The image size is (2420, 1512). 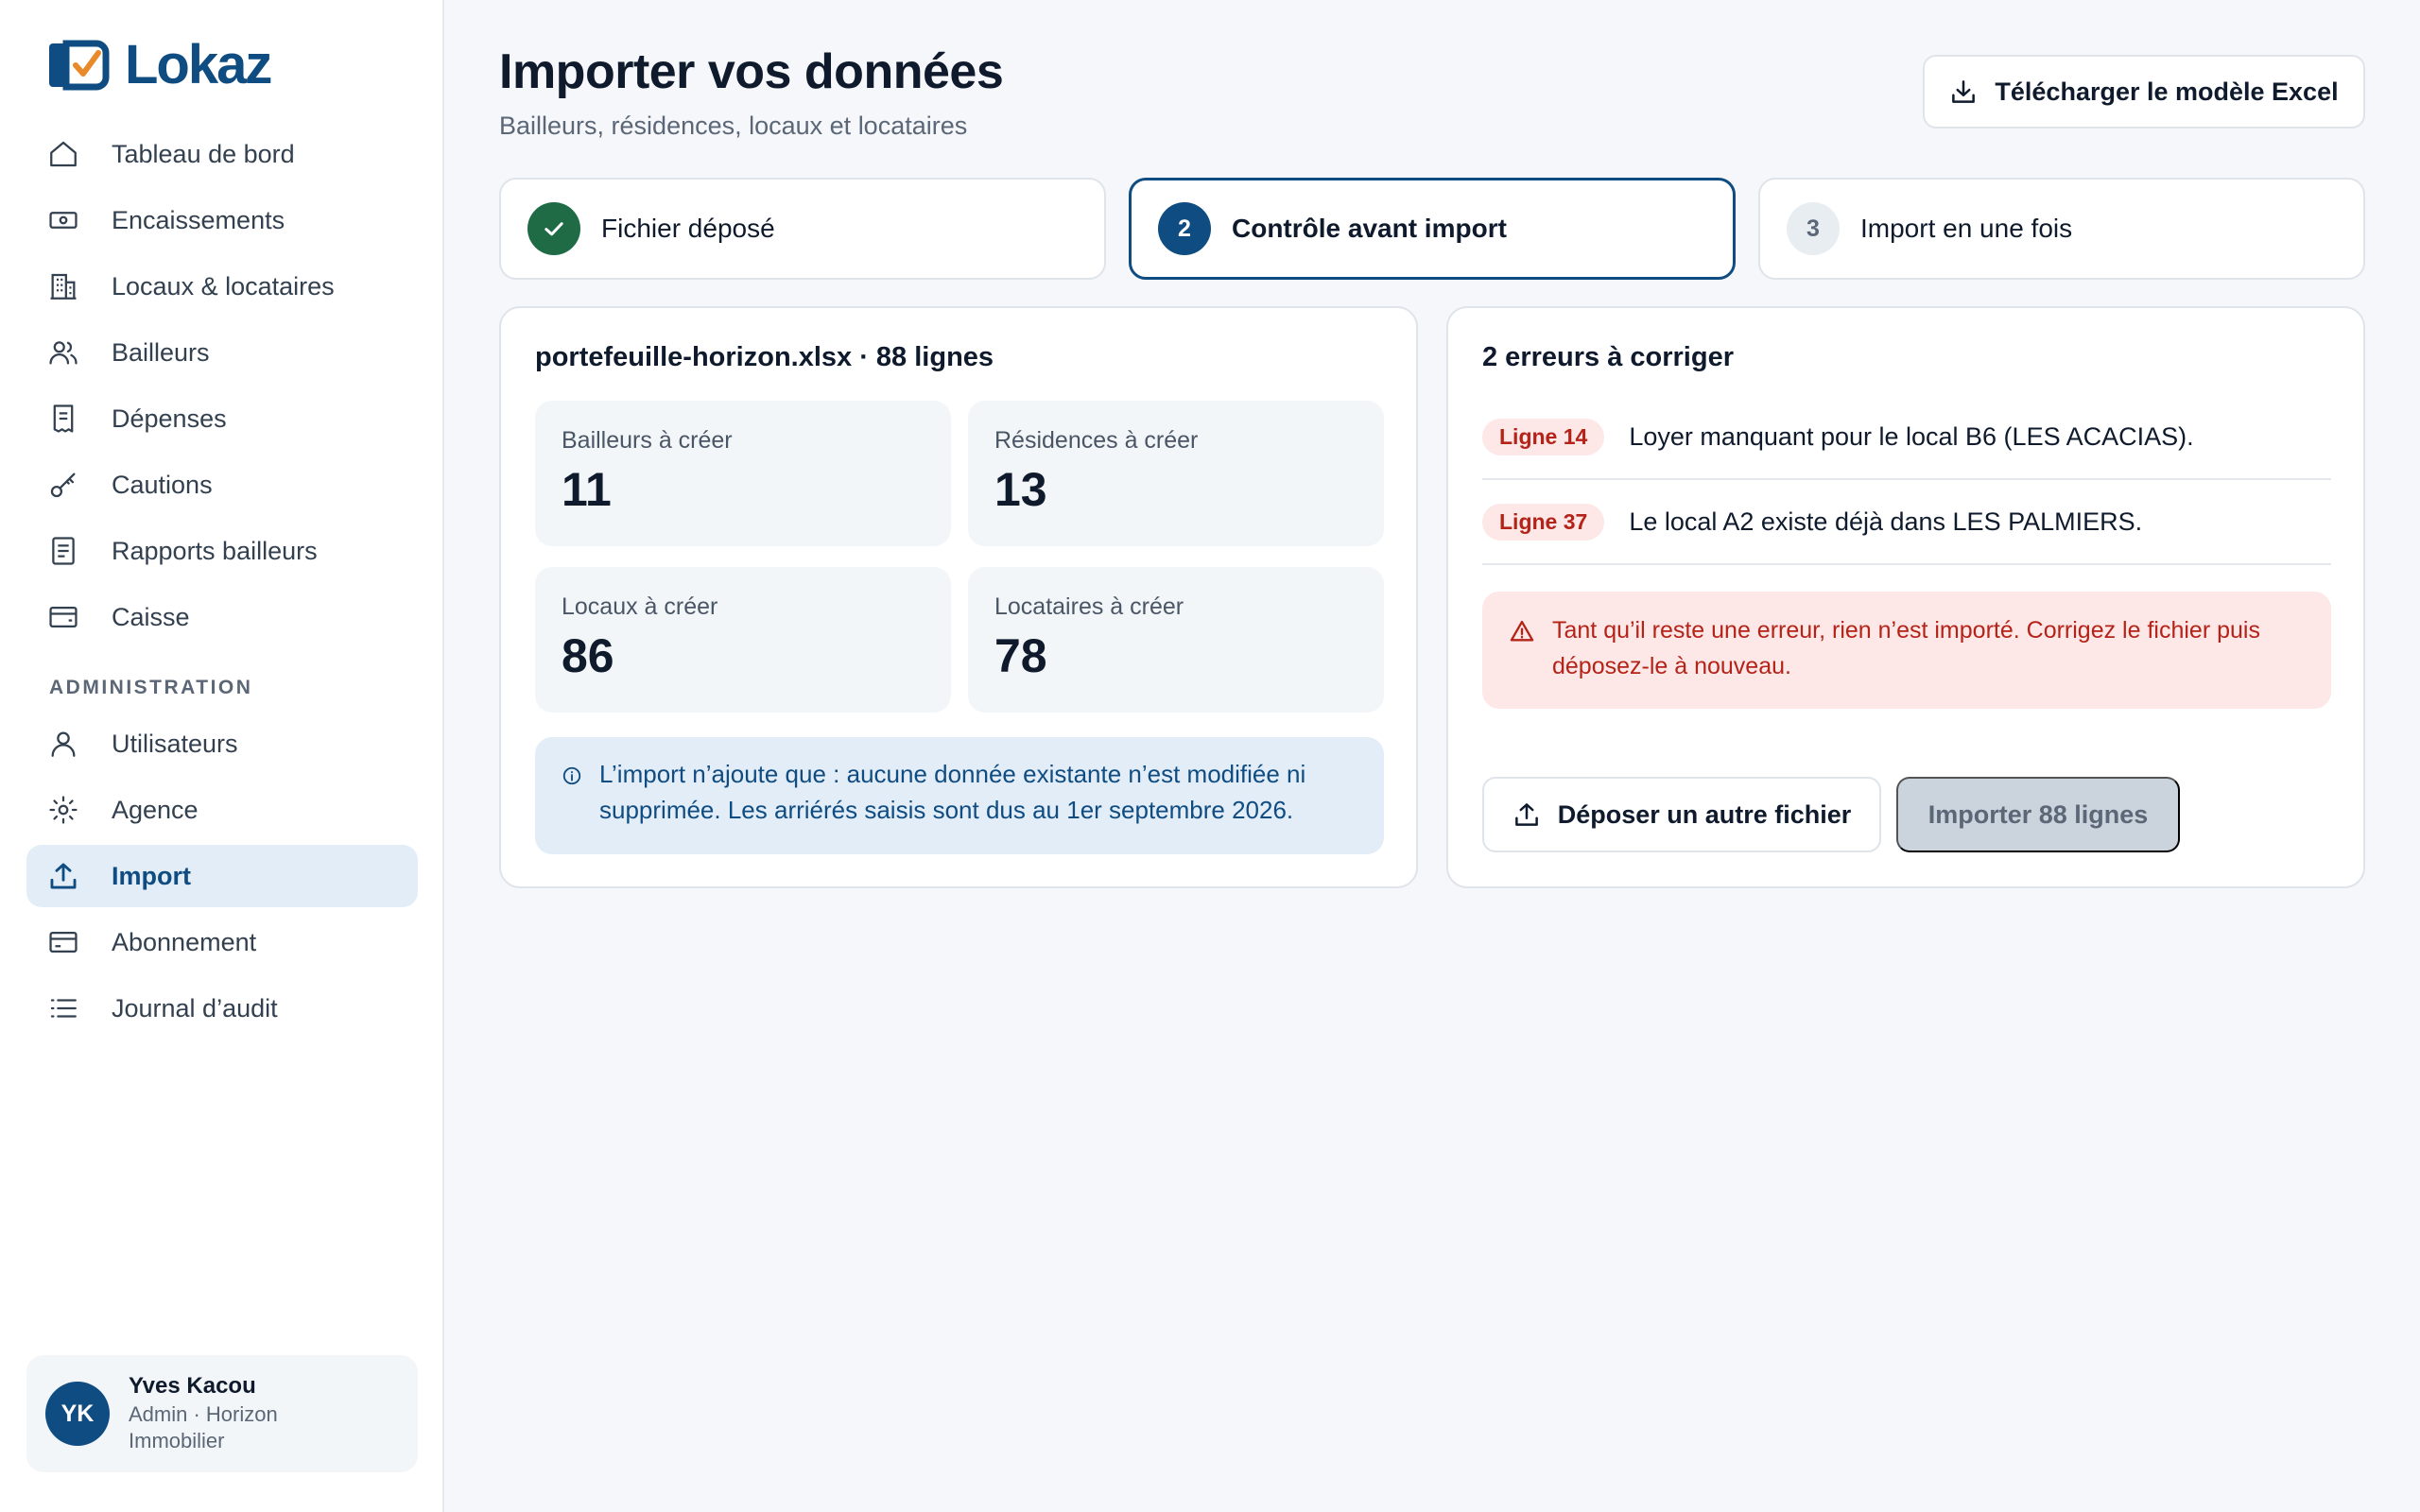 I want to click on sidebar-item-label: Cautions, so click(x=162, y=484).